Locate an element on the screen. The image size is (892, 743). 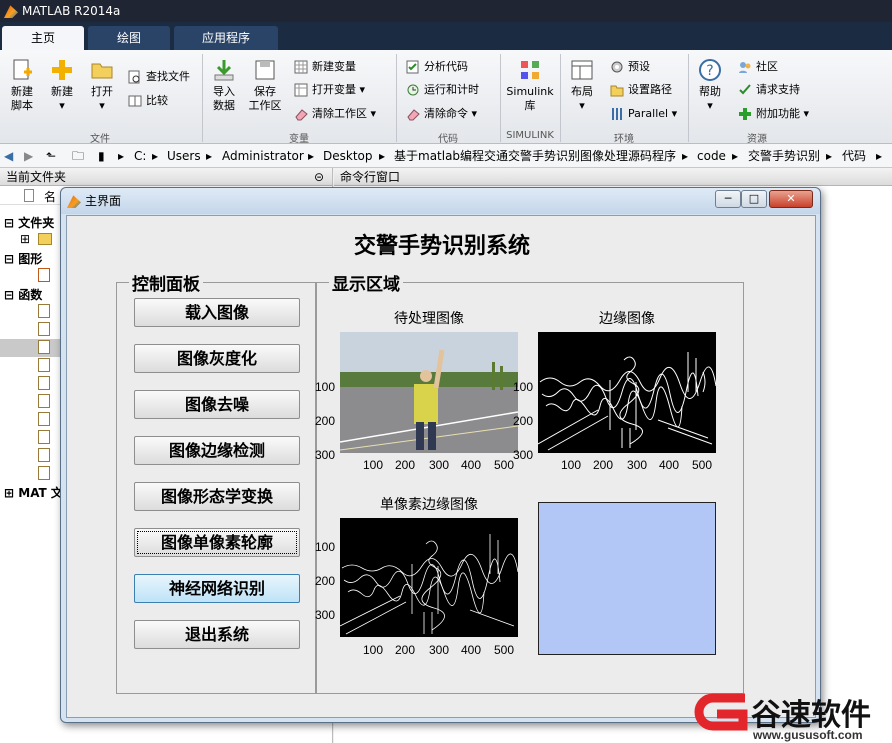
input-image-axes is located at coordinates (429, 392).